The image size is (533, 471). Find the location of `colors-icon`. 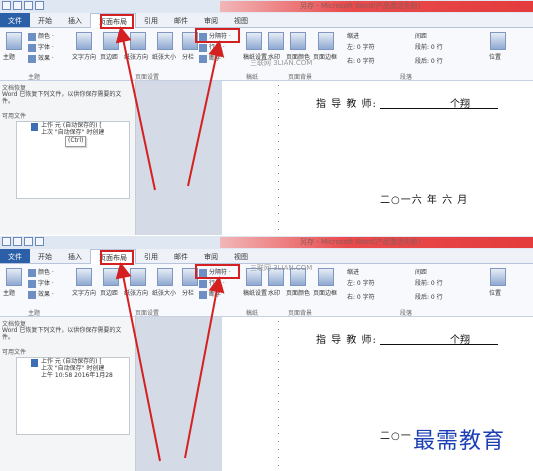

colors-icon is located at coordinates (32, 36).